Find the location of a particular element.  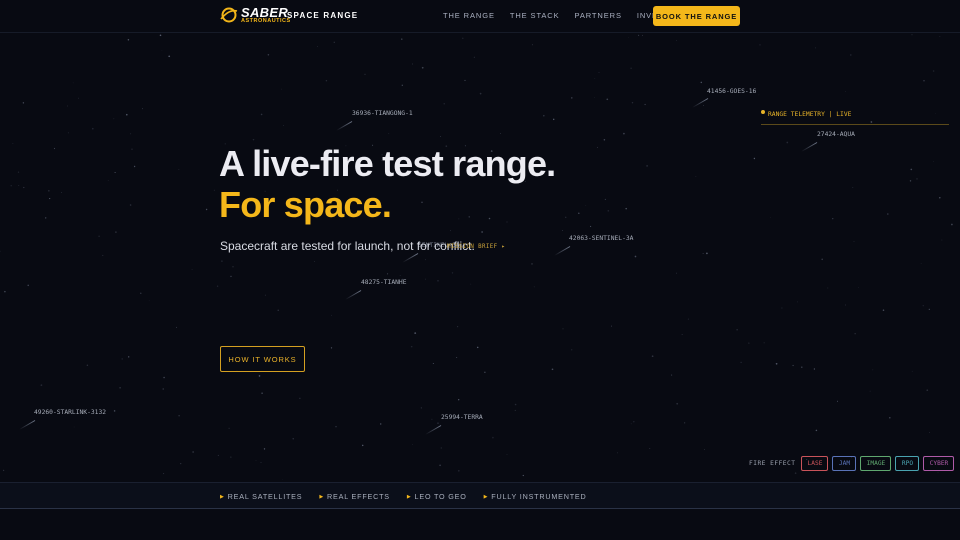

satellite-label: 48275-TIANHE is located at coordinates (384, 282).